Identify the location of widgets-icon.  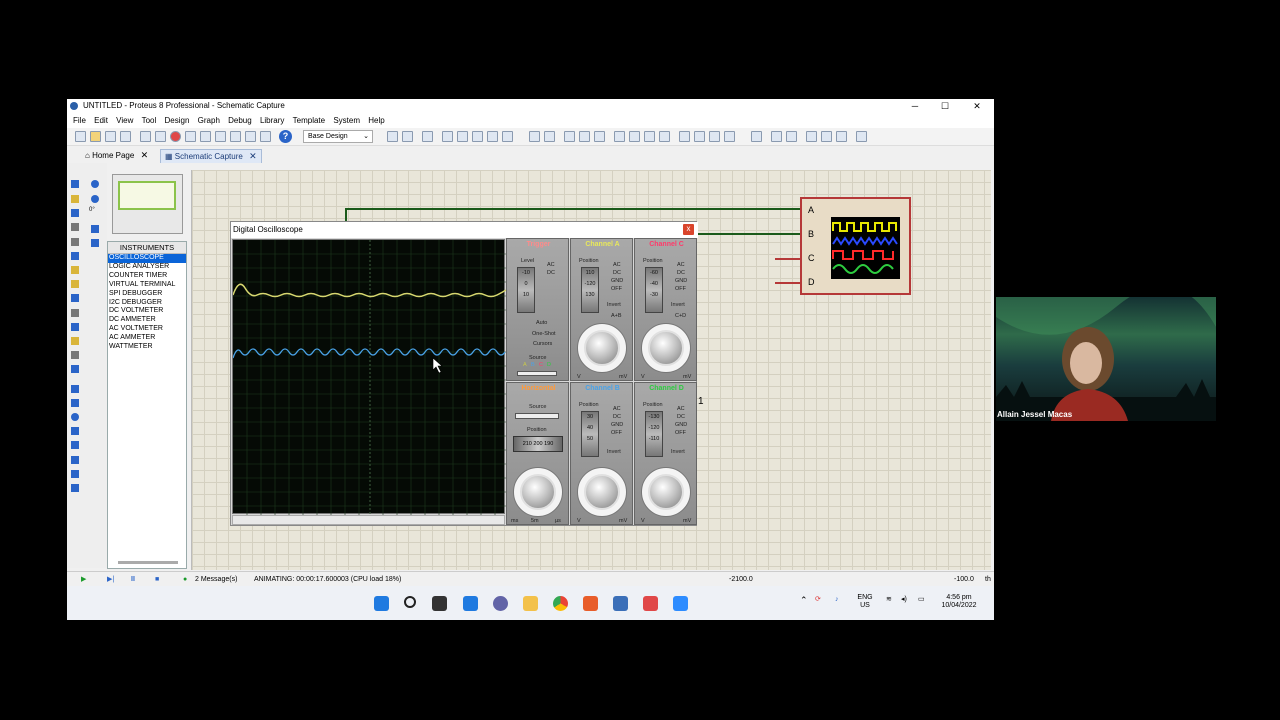
(470, 603).